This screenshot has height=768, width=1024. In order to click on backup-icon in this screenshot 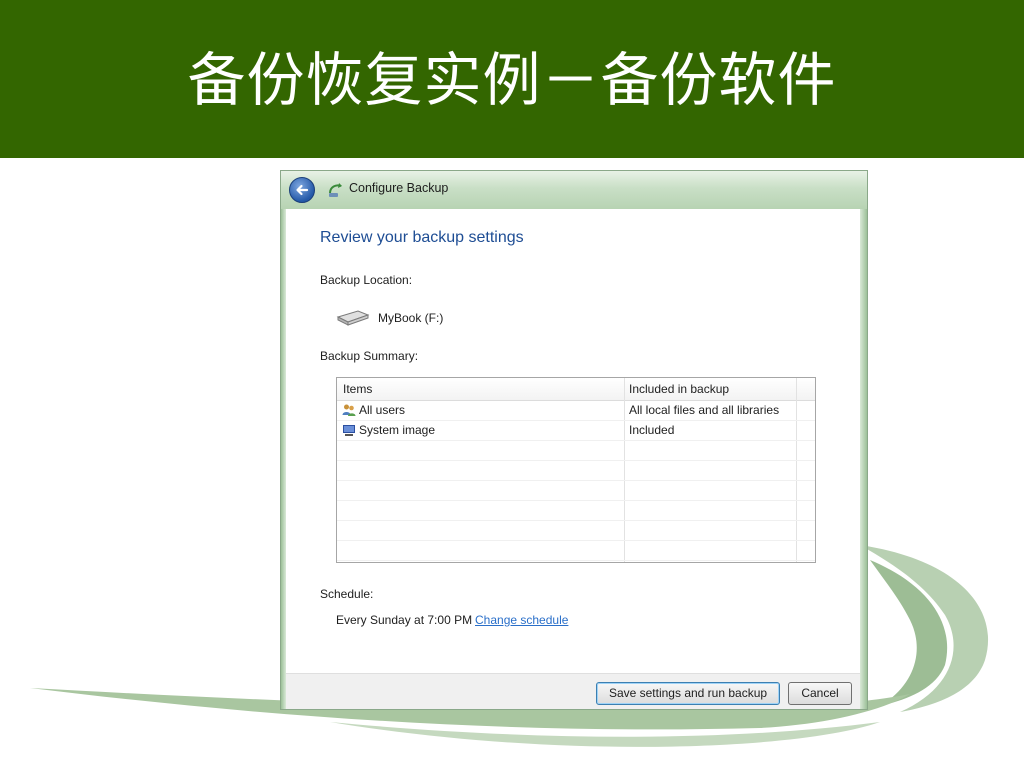, I will do `click(335, 190)`.